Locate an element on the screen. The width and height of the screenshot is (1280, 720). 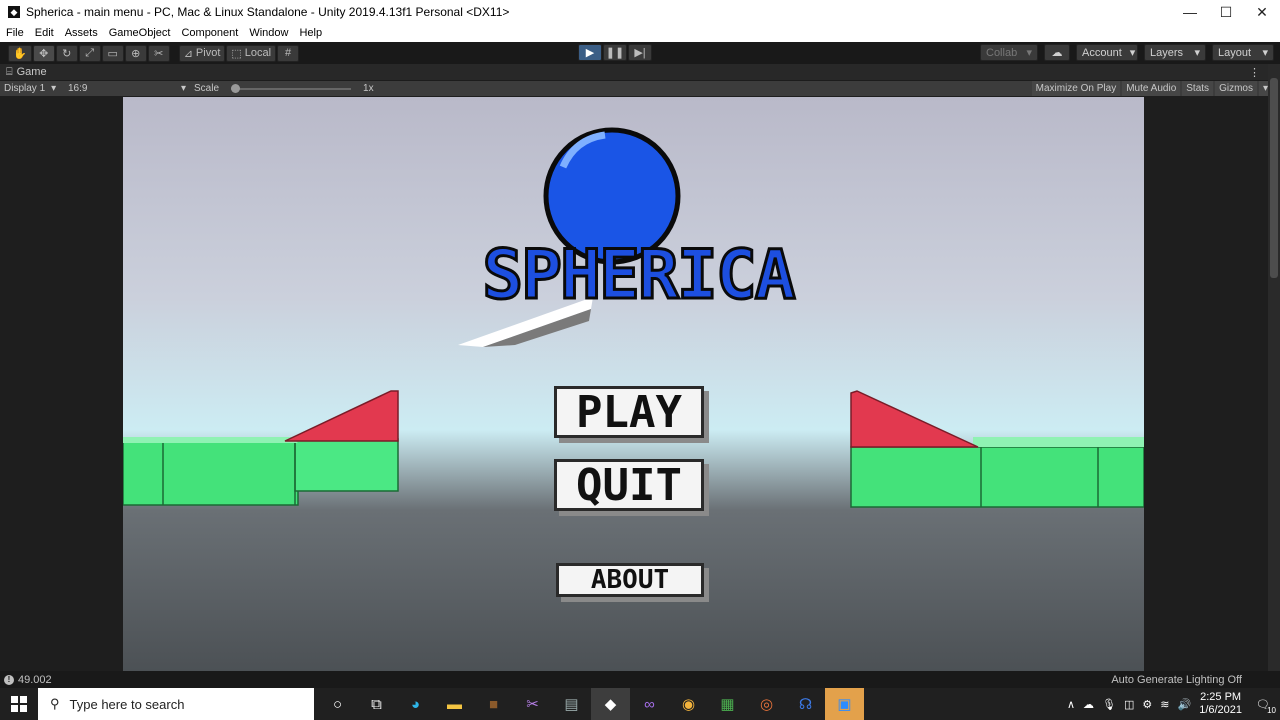
unity-logo-icon: ◆ is located at coordinates (14, 12).